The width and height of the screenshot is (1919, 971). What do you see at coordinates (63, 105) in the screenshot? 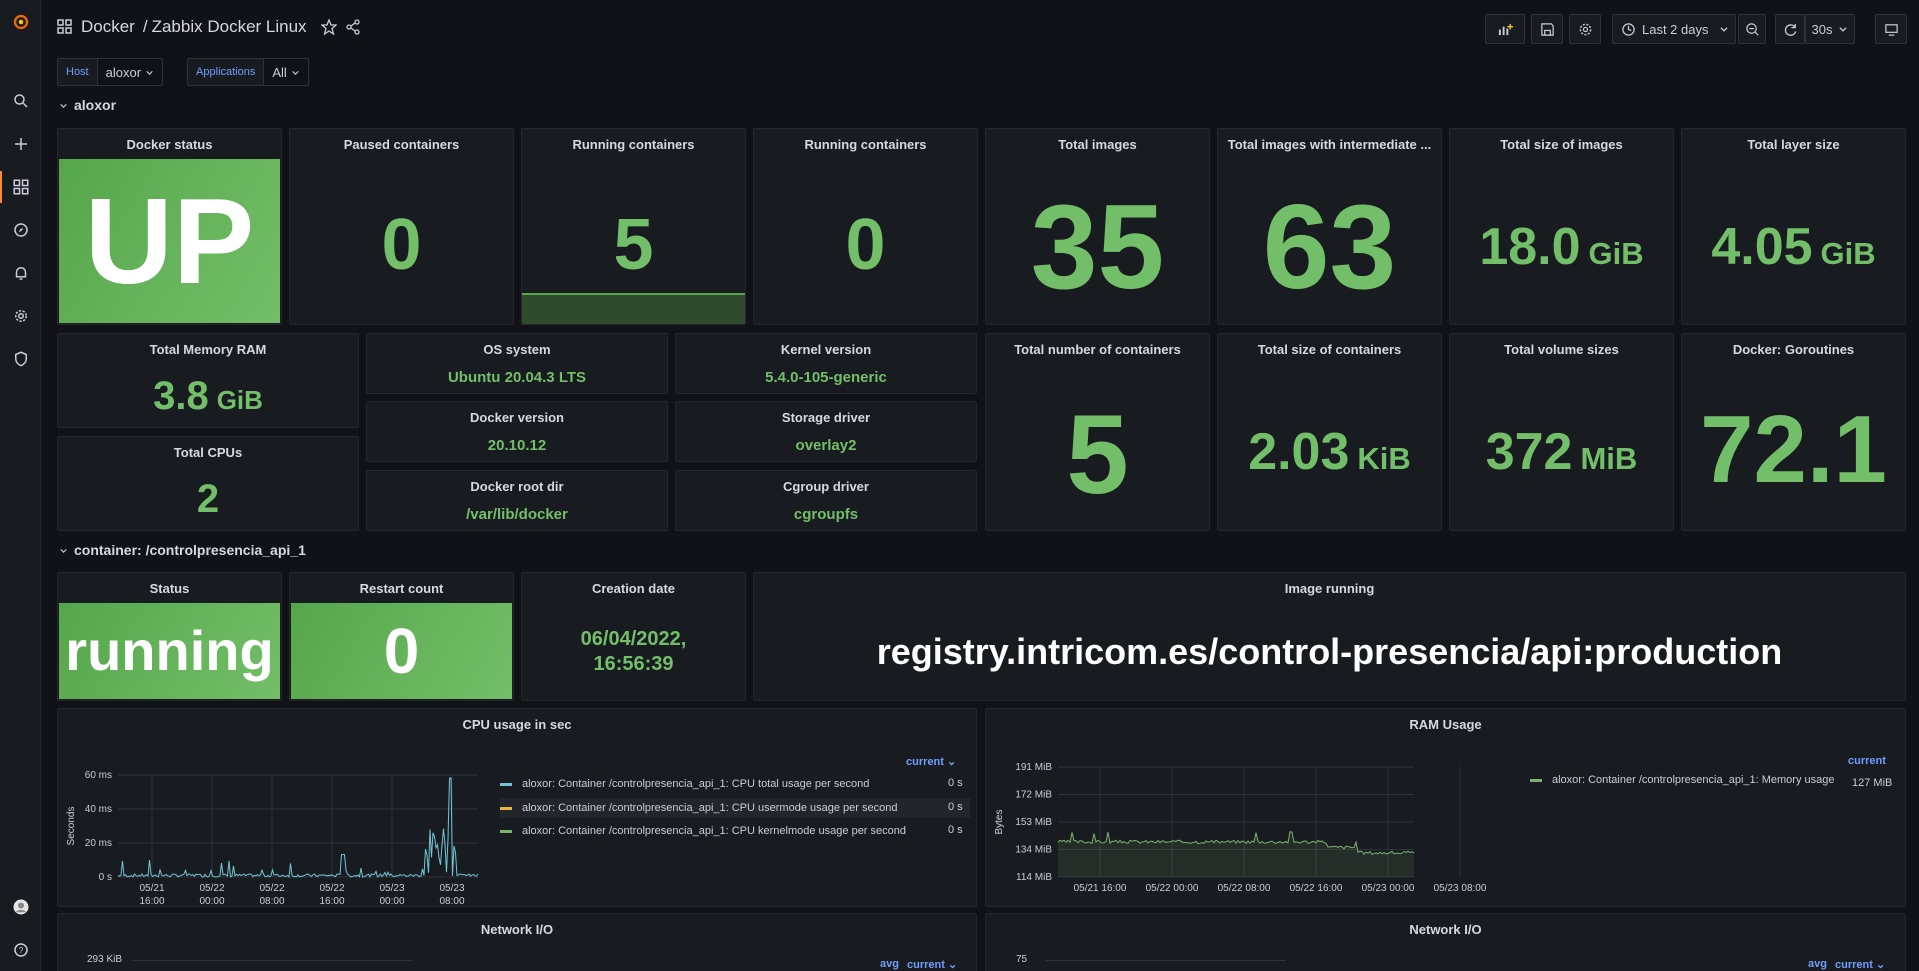
I see `chevron-down-icon` at bounding box center [63, 105].